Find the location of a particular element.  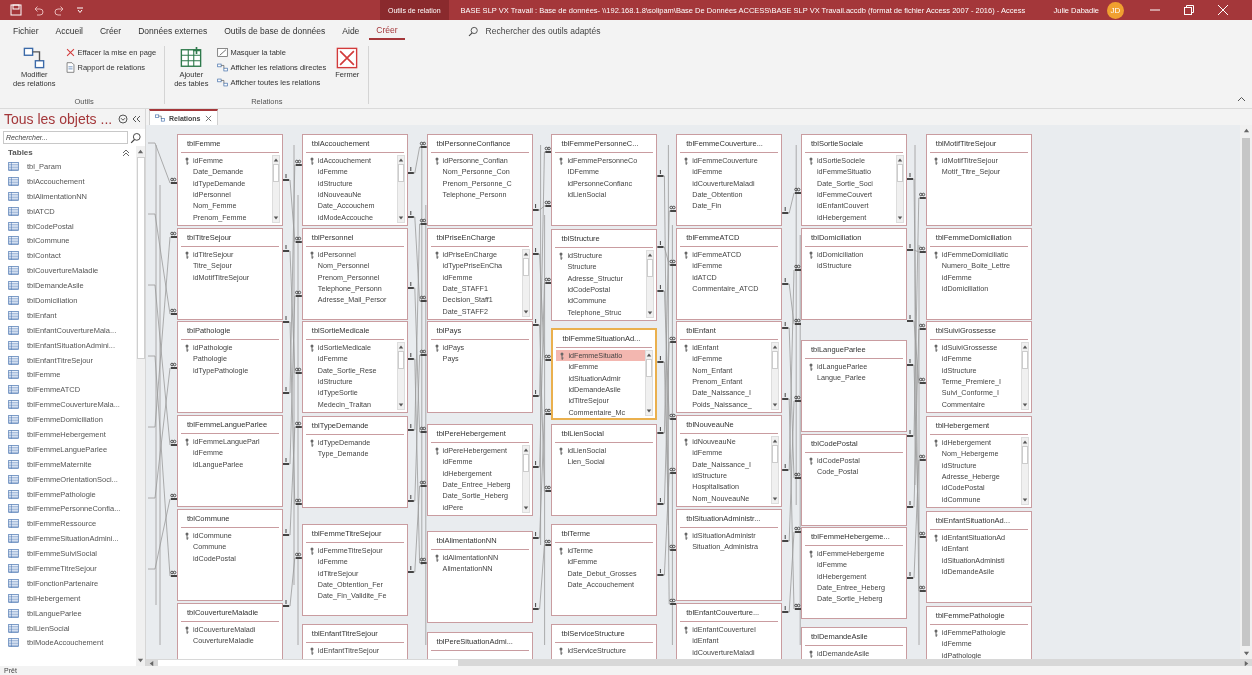

ribbon-tab: Fichier is located at coordinates (26, 31).